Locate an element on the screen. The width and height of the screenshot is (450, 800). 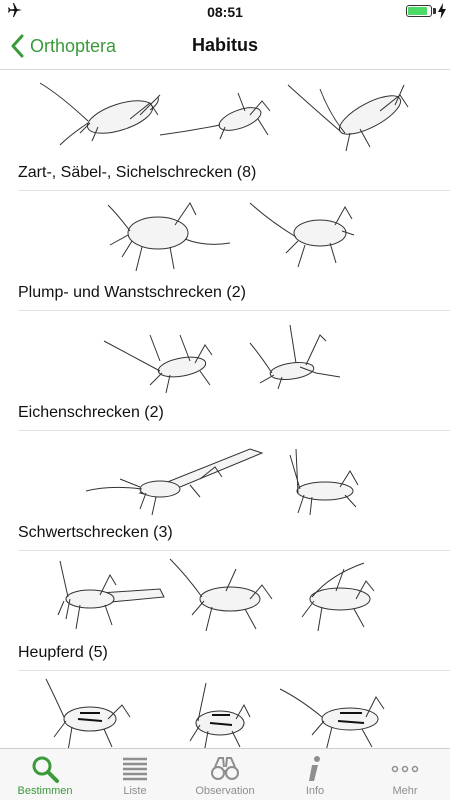
tab-bar: Bestimmen Liste Observation Info Mehr is located at coordinates (225, 774).